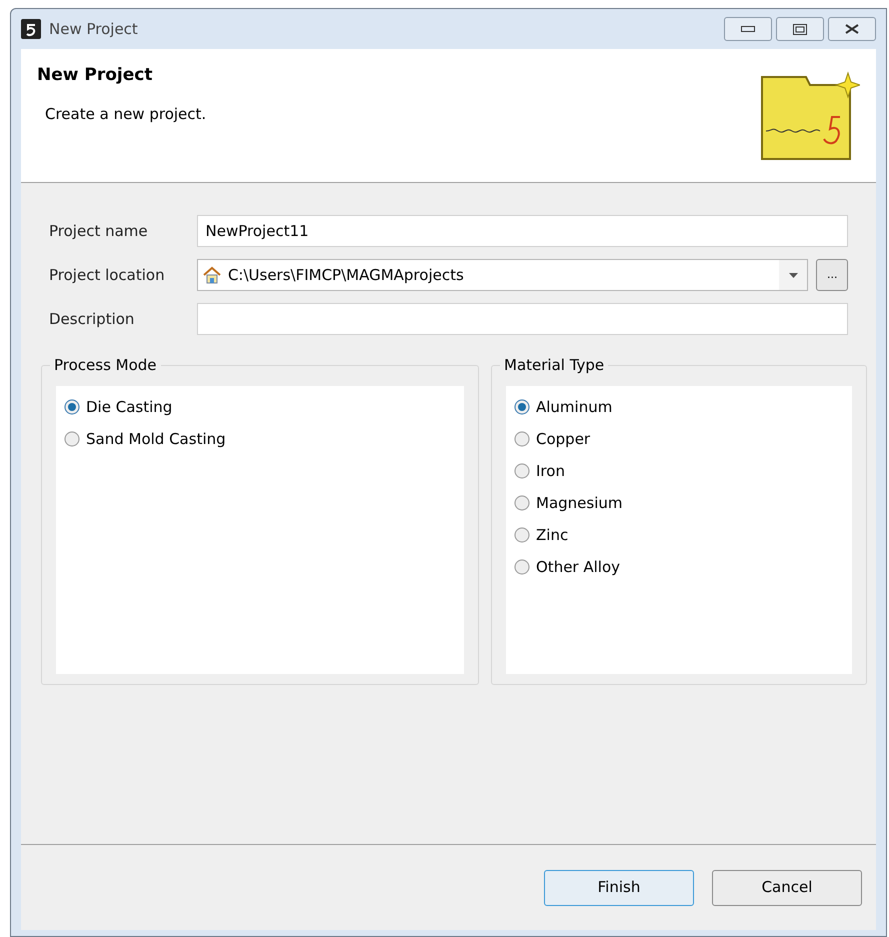 The image size is (889, 937). I want to click on option-label: Iron, so click(550, 471).